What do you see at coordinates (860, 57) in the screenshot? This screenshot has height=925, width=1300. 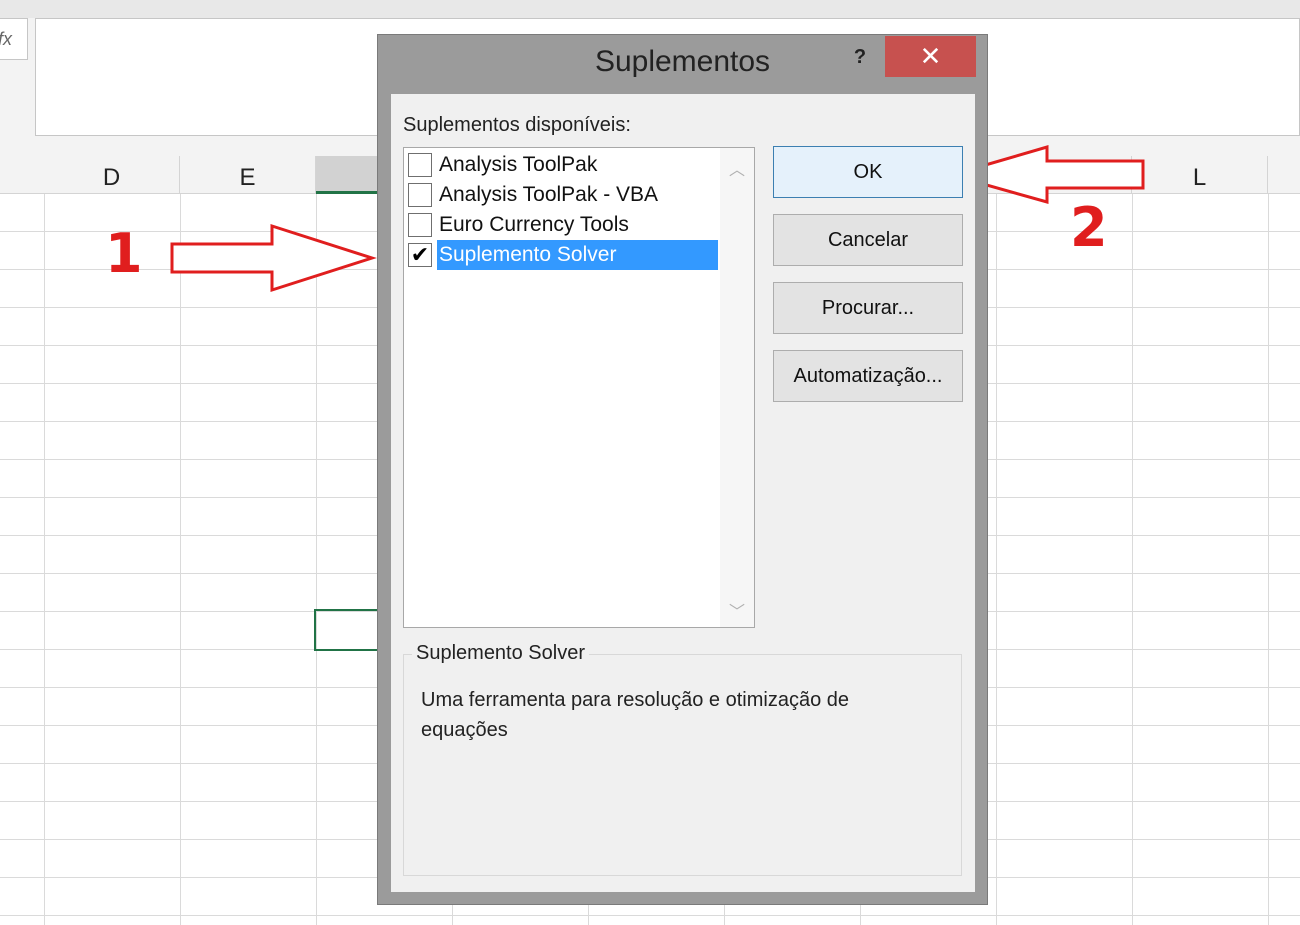 I see `help-button: ?` at bounding box center [860, 57].